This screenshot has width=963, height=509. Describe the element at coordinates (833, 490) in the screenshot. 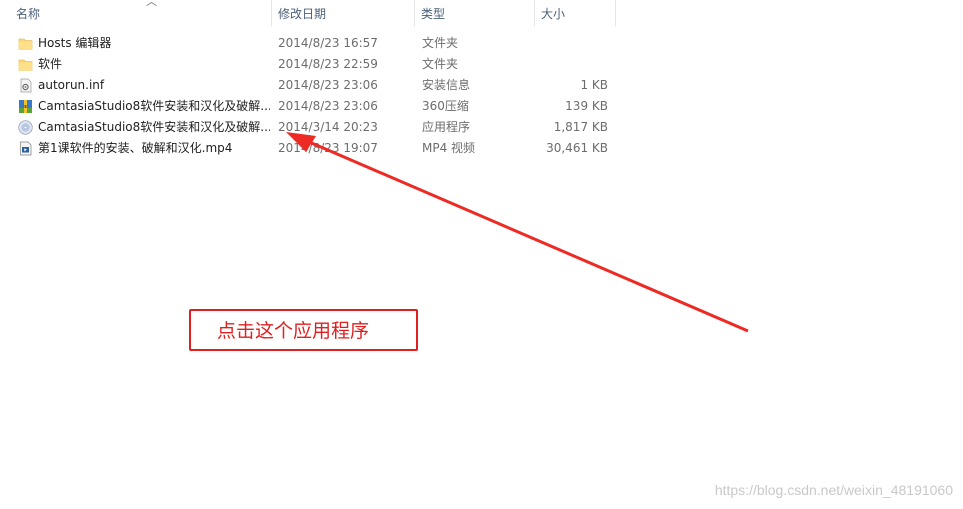

I see `watermark: https://blog.csdn.net/weixin_48191060` at that location.